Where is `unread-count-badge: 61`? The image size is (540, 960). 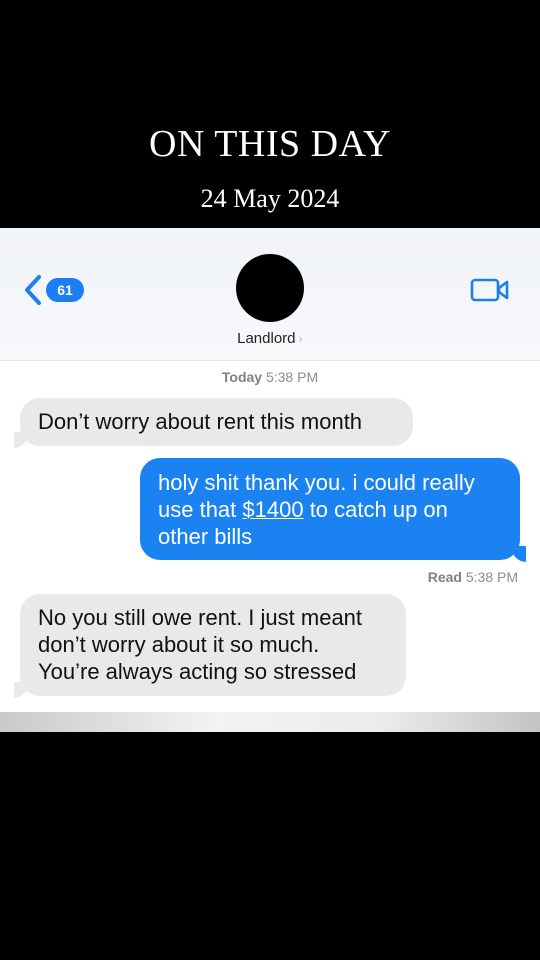
unread-count-badge: 61 is located at coordinates (65, 290).